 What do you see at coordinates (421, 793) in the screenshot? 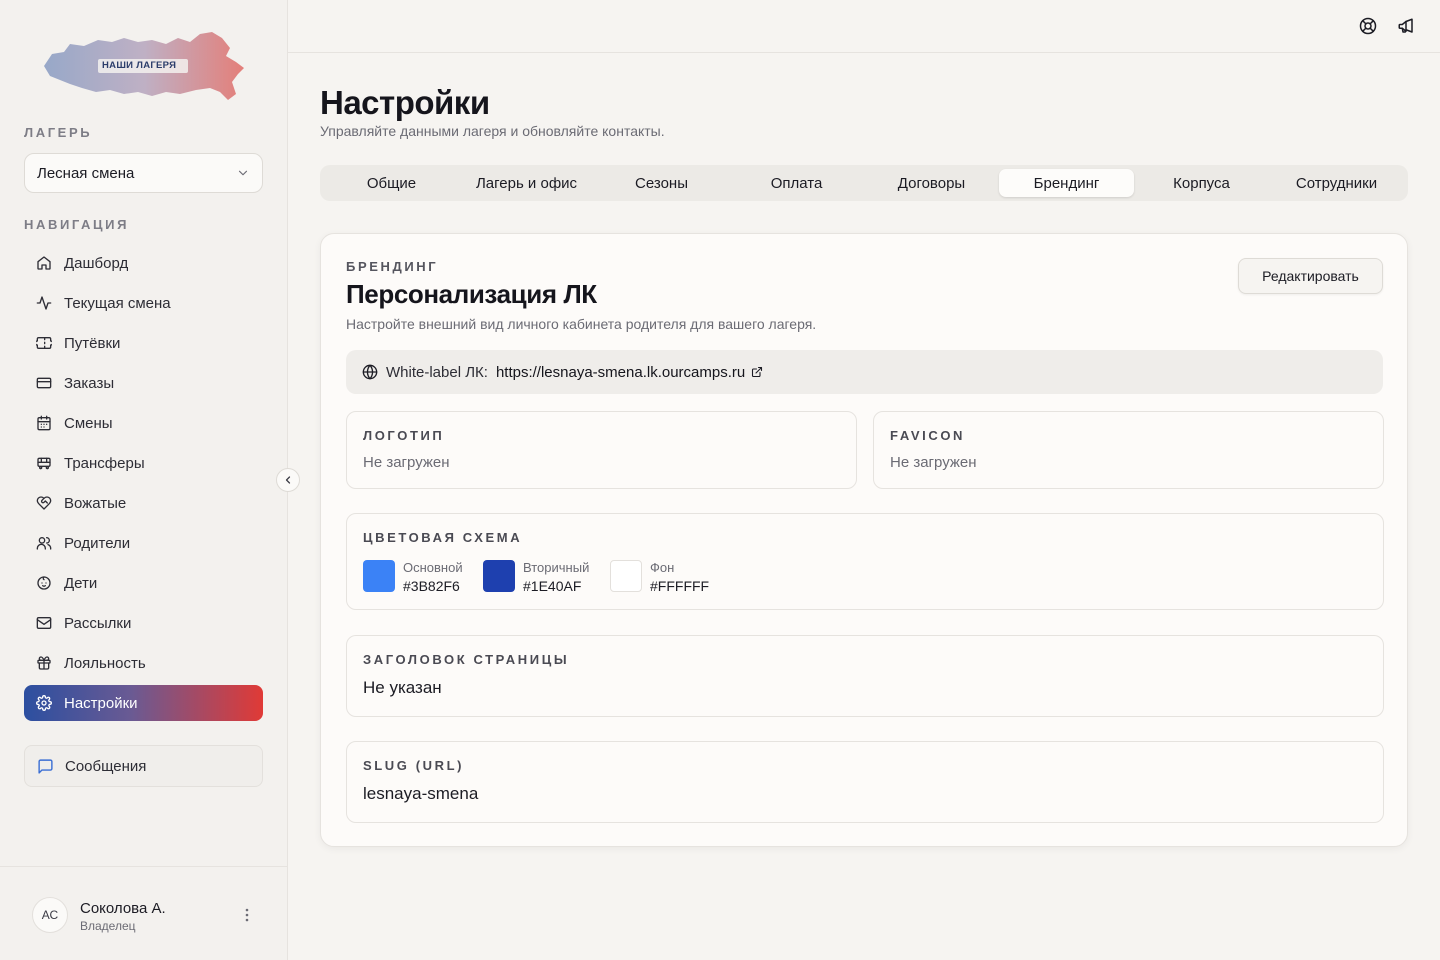
I see `slug-value: lesnaya-smena` at bounding box center [421, 793].